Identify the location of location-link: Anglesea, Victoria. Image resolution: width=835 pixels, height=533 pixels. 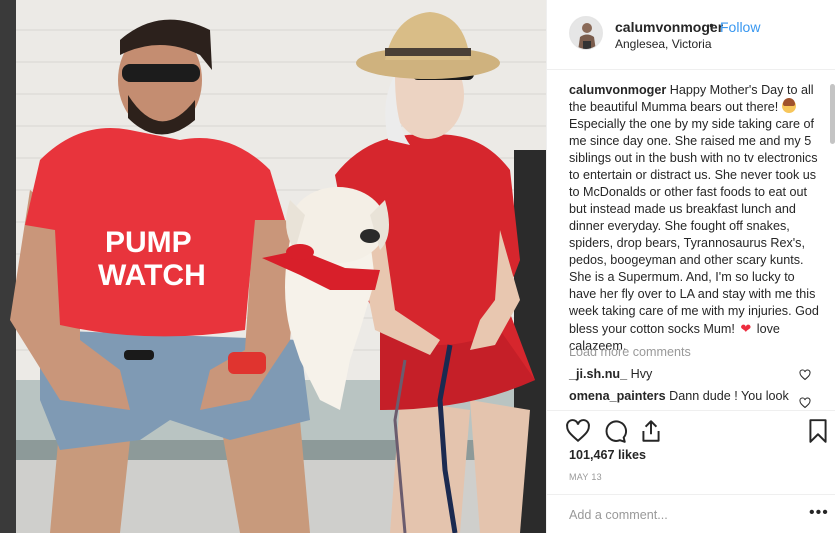
(663, 44).